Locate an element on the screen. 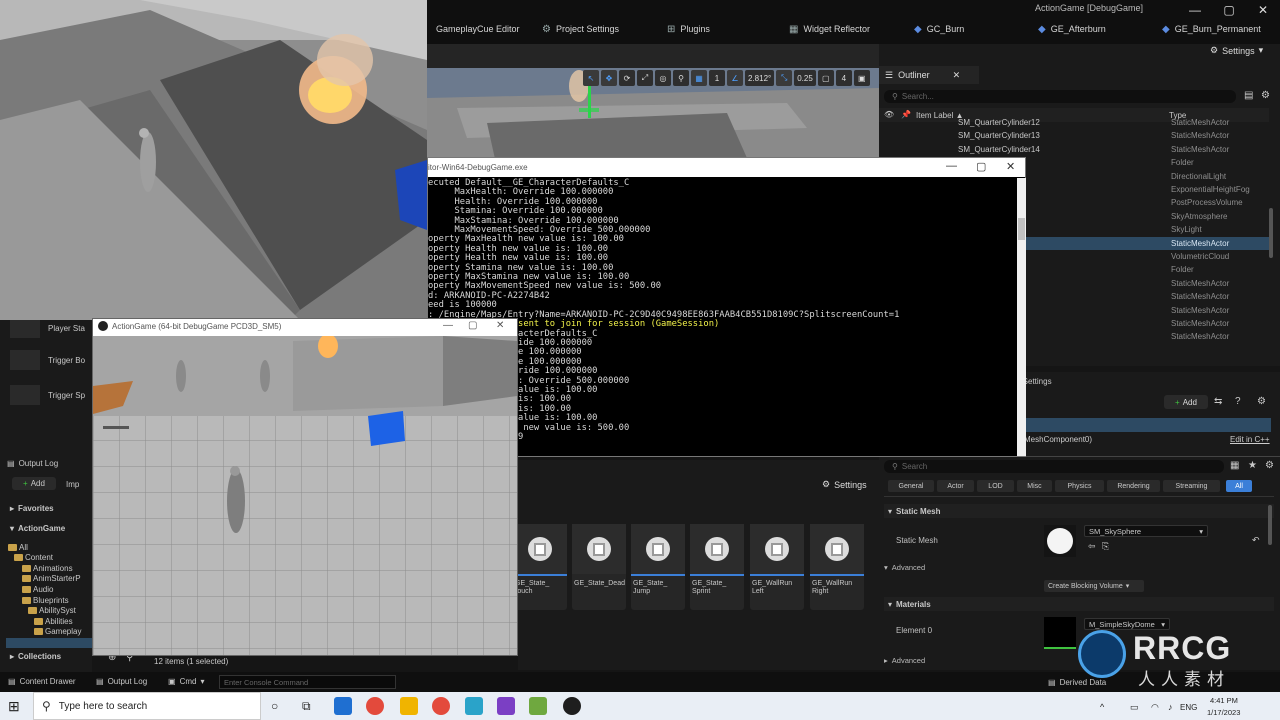 This screenshot has width=1280, height=720. project-section: ▾ ActionGame is located at coordinates (37, 528).